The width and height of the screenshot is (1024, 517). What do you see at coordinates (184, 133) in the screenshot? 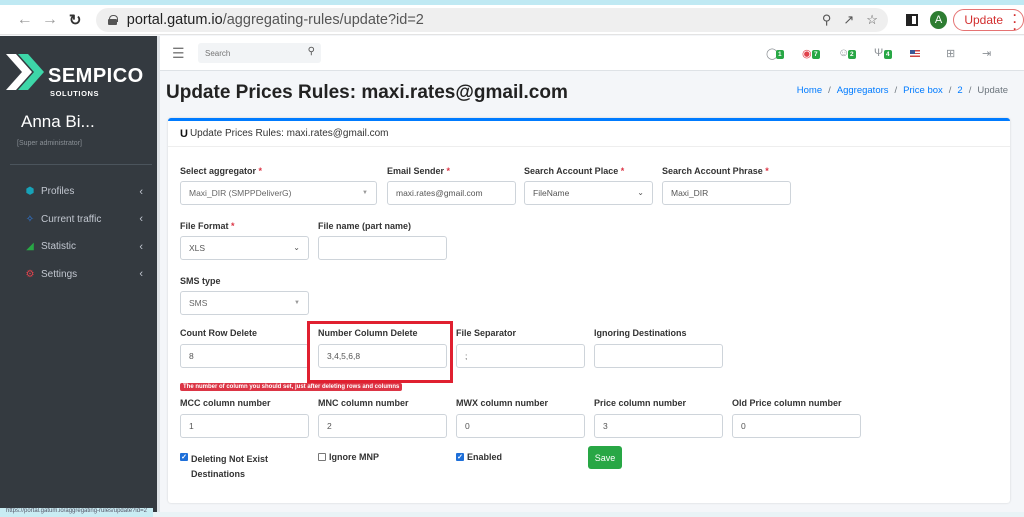
I see `magnet-icon: U` at bounding box center [184, 133].